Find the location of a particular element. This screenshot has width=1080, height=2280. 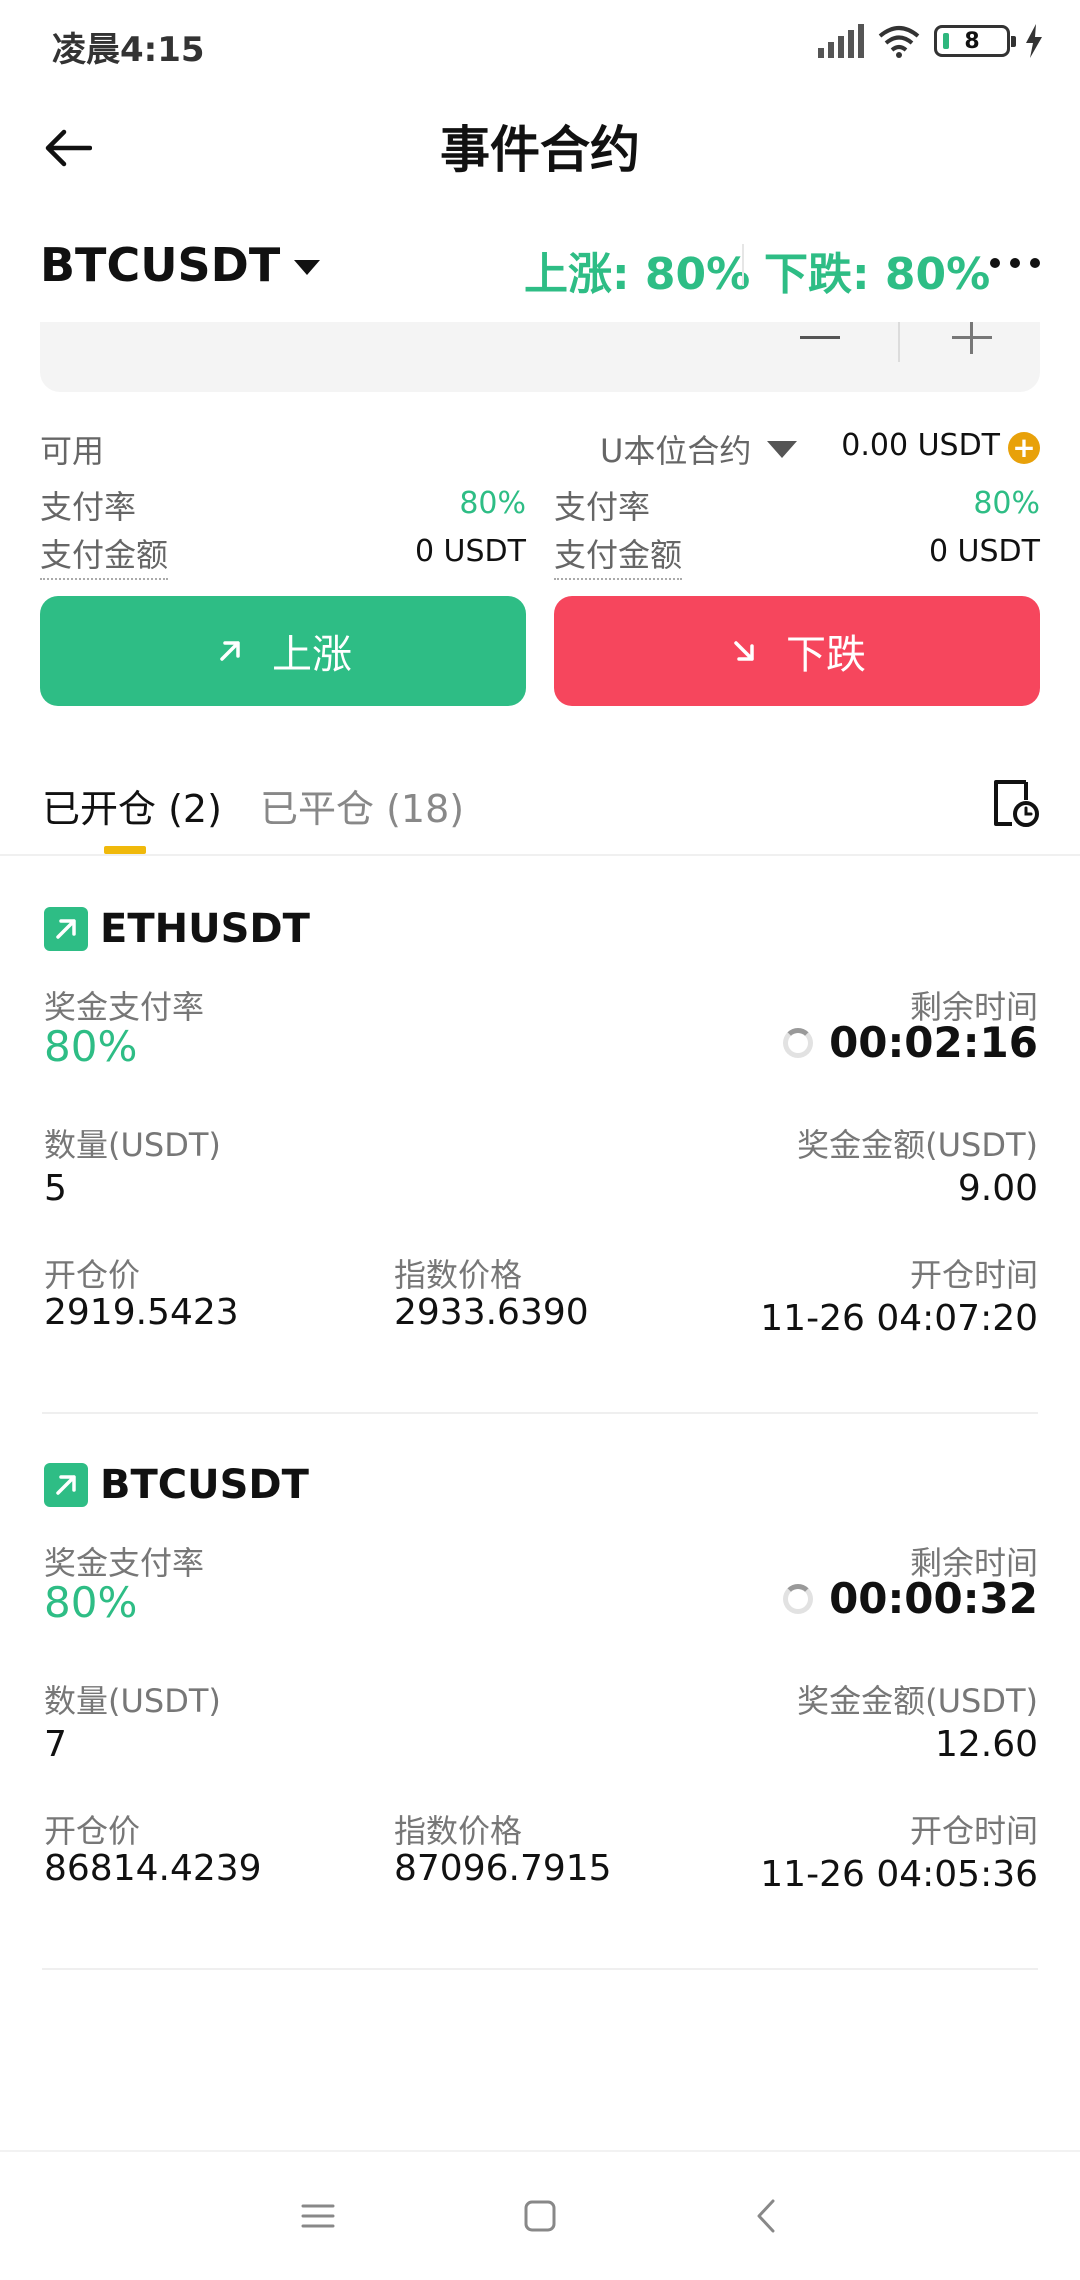

remaining-time-value: 00:00:32 is located at coordinates (933, 1598).